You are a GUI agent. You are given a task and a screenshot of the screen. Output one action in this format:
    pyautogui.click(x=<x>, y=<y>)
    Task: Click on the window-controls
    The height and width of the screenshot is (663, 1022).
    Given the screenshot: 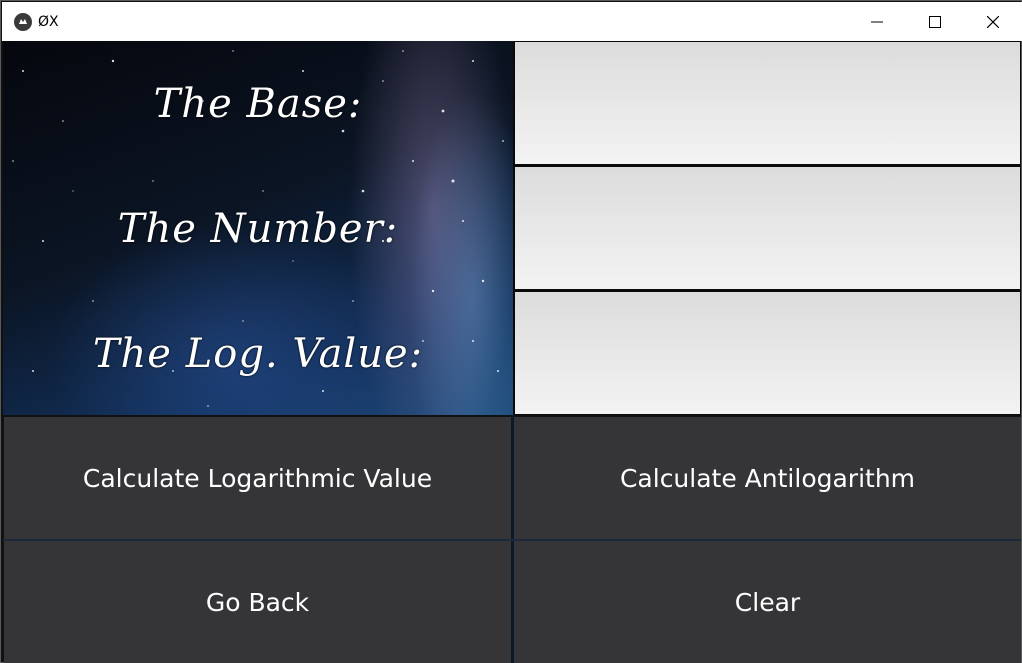 What is the action you would take?
    pyautogui.click(x=935, y=21)
    